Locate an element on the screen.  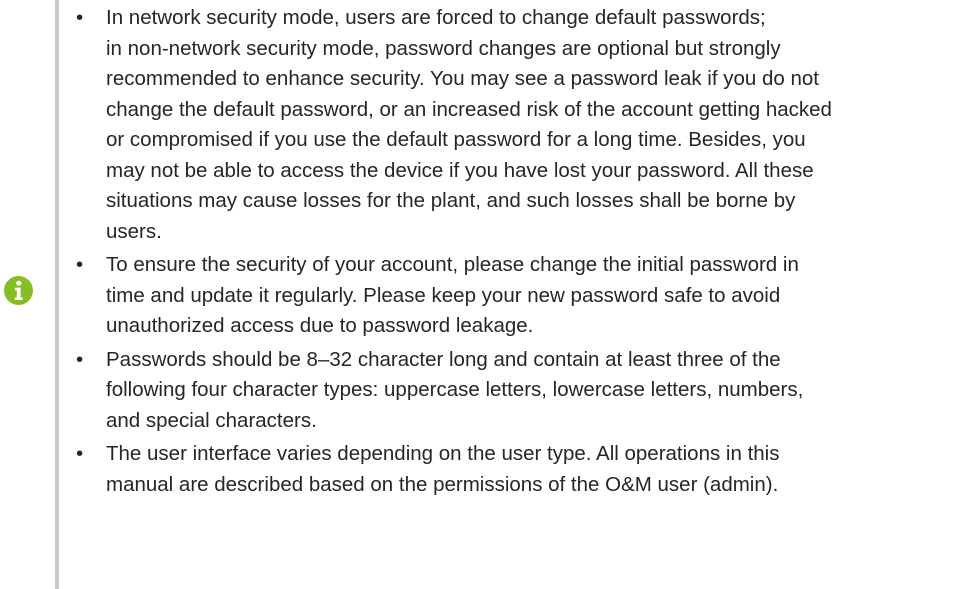
line: users. is located at coordinates (134, 231).